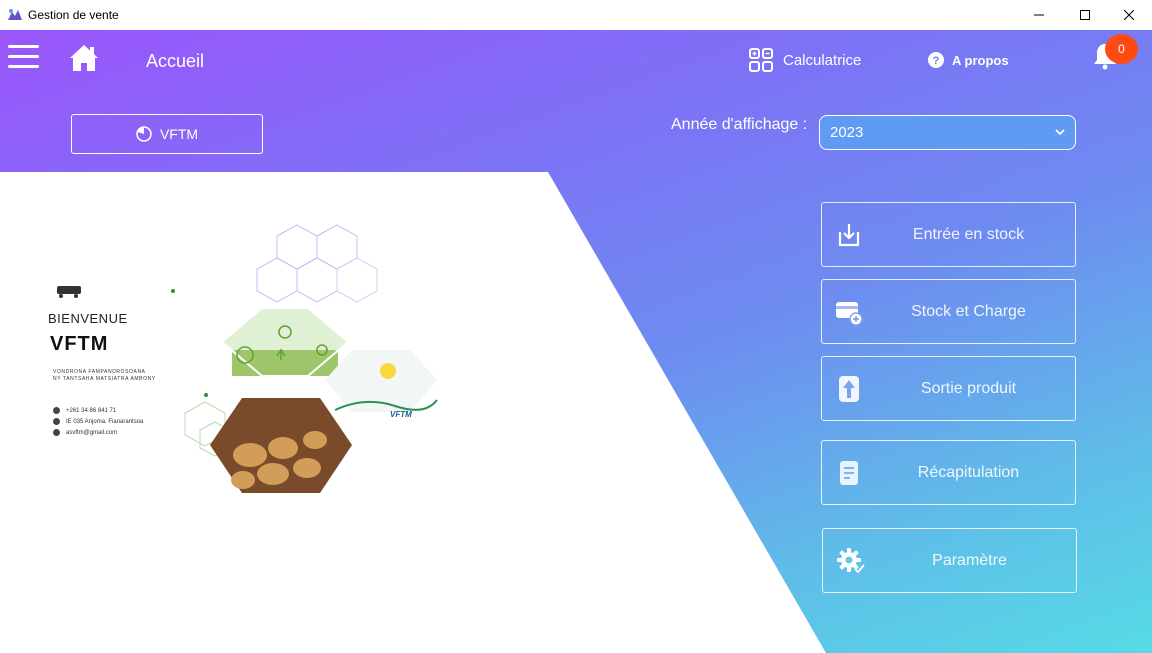  Describe the element at coordinates (99, 372) in the screenshot. I see `poster-tagline-line1: VONDRONA FAMPANDROSOANA` at that location.